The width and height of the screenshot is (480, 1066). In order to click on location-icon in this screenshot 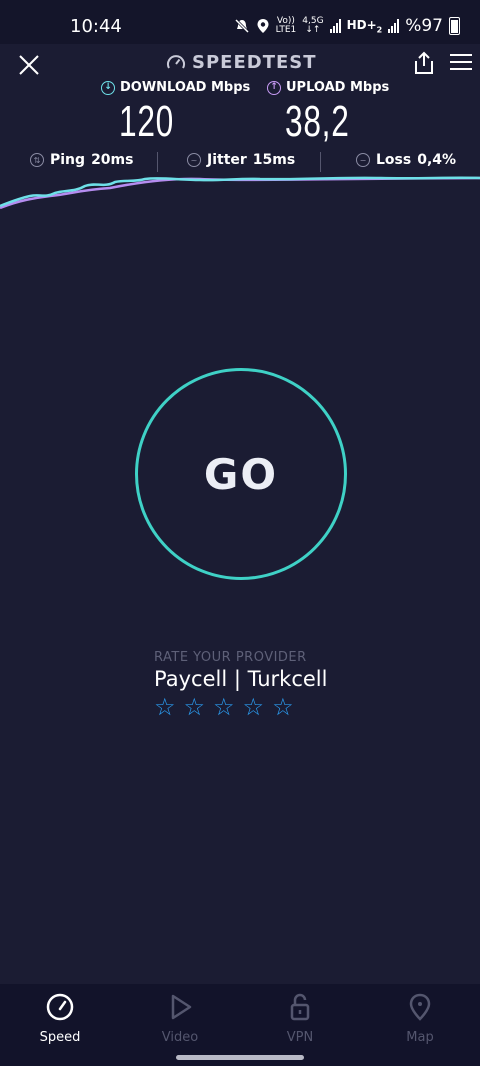, I will do `click(263, 26)`.